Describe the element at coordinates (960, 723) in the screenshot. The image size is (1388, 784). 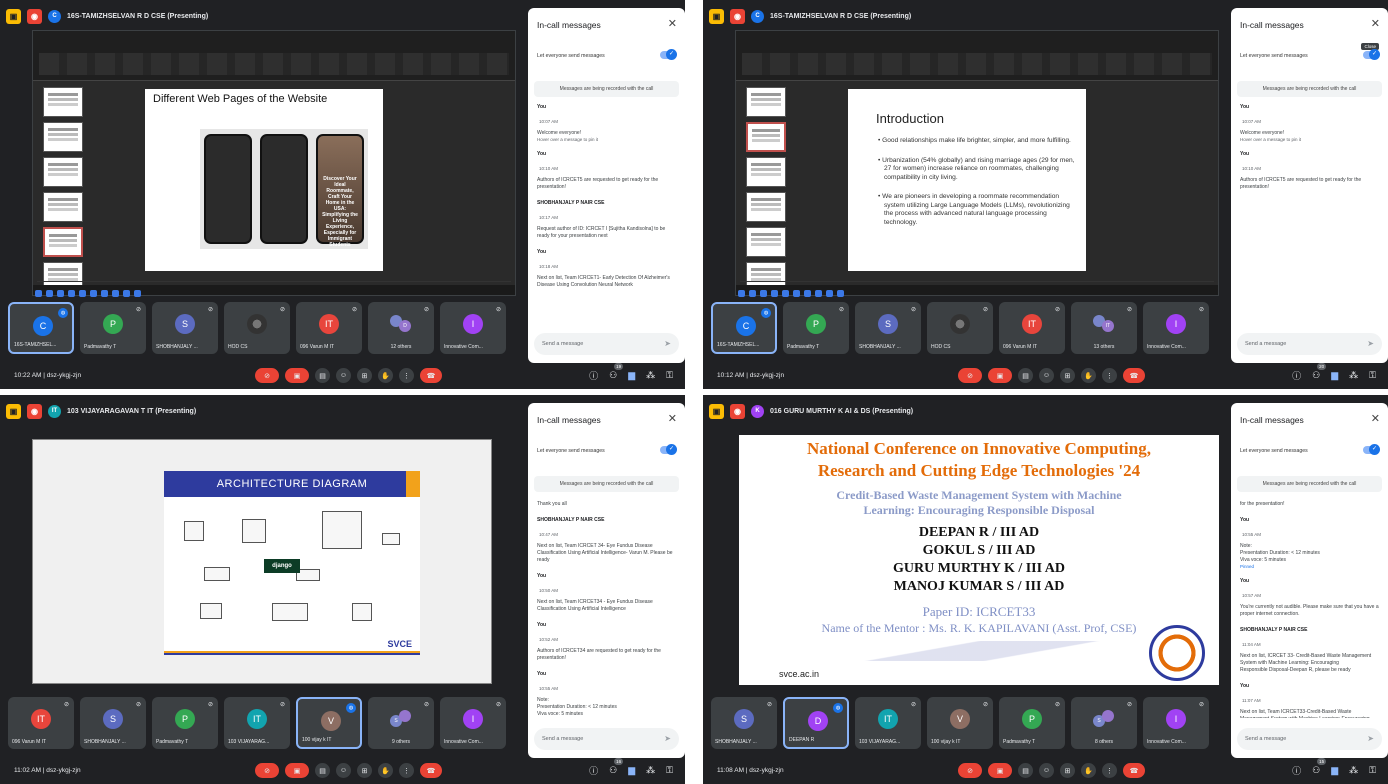
I see `participant-tile: ⊘ V 100 vijay k IT` at that location.